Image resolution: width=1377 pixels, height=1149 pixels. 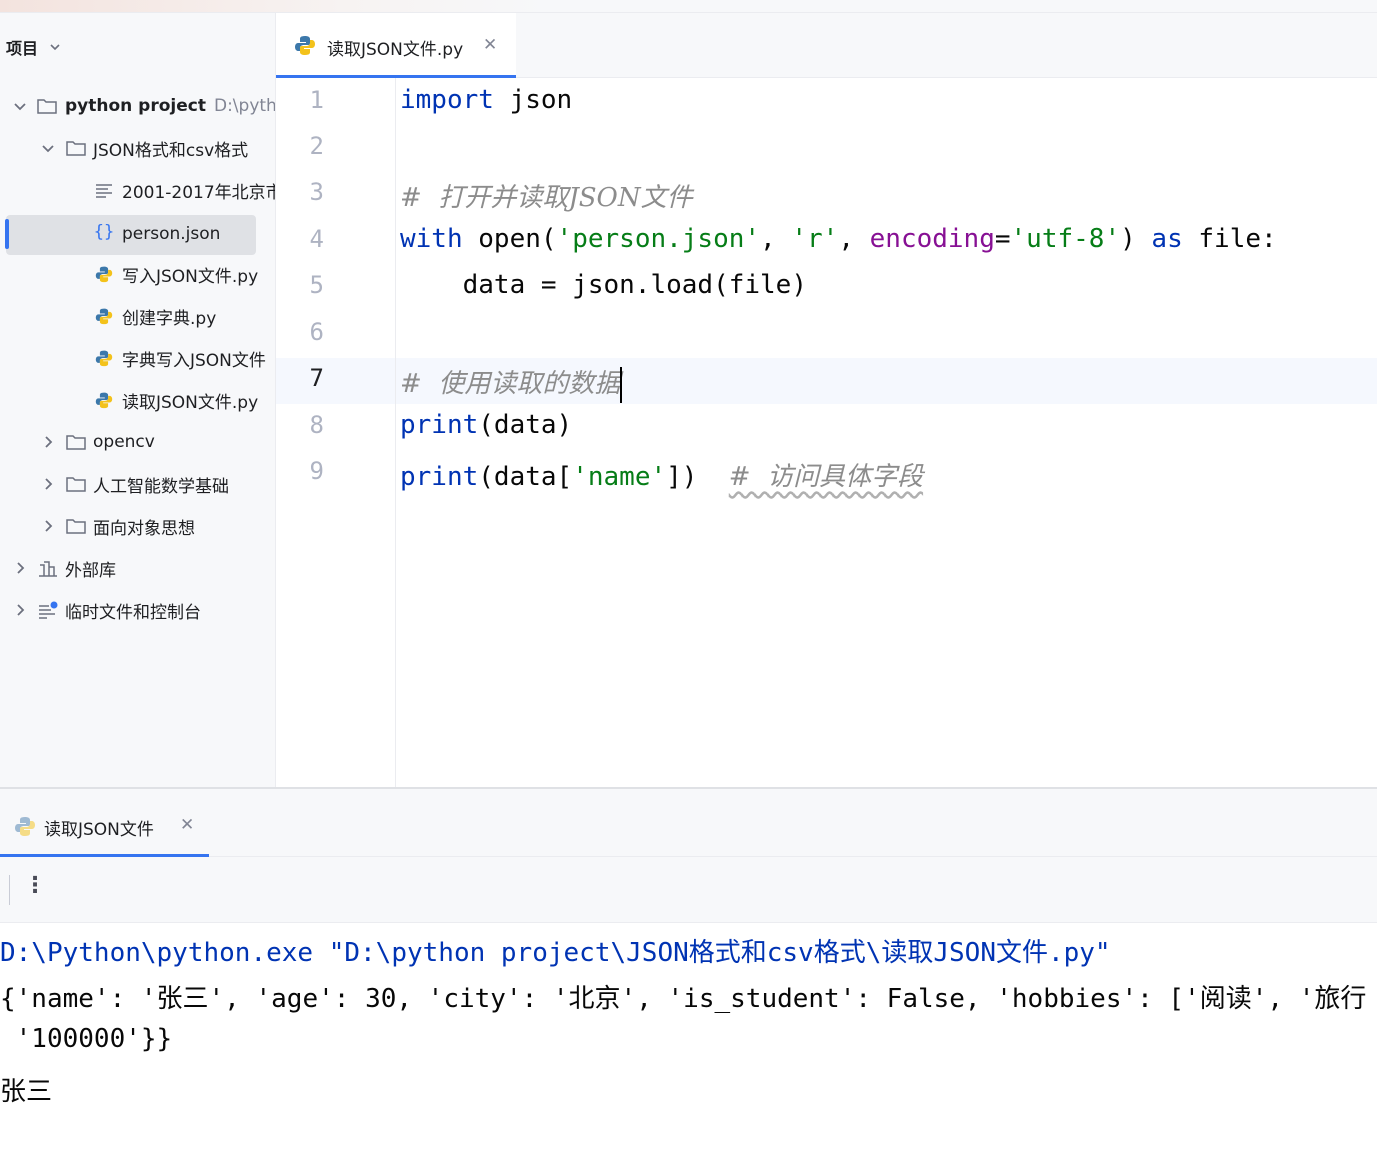 I want to click on tree-item-read-json-py: 读取JSON文件.py, so click(x=137, y=400).